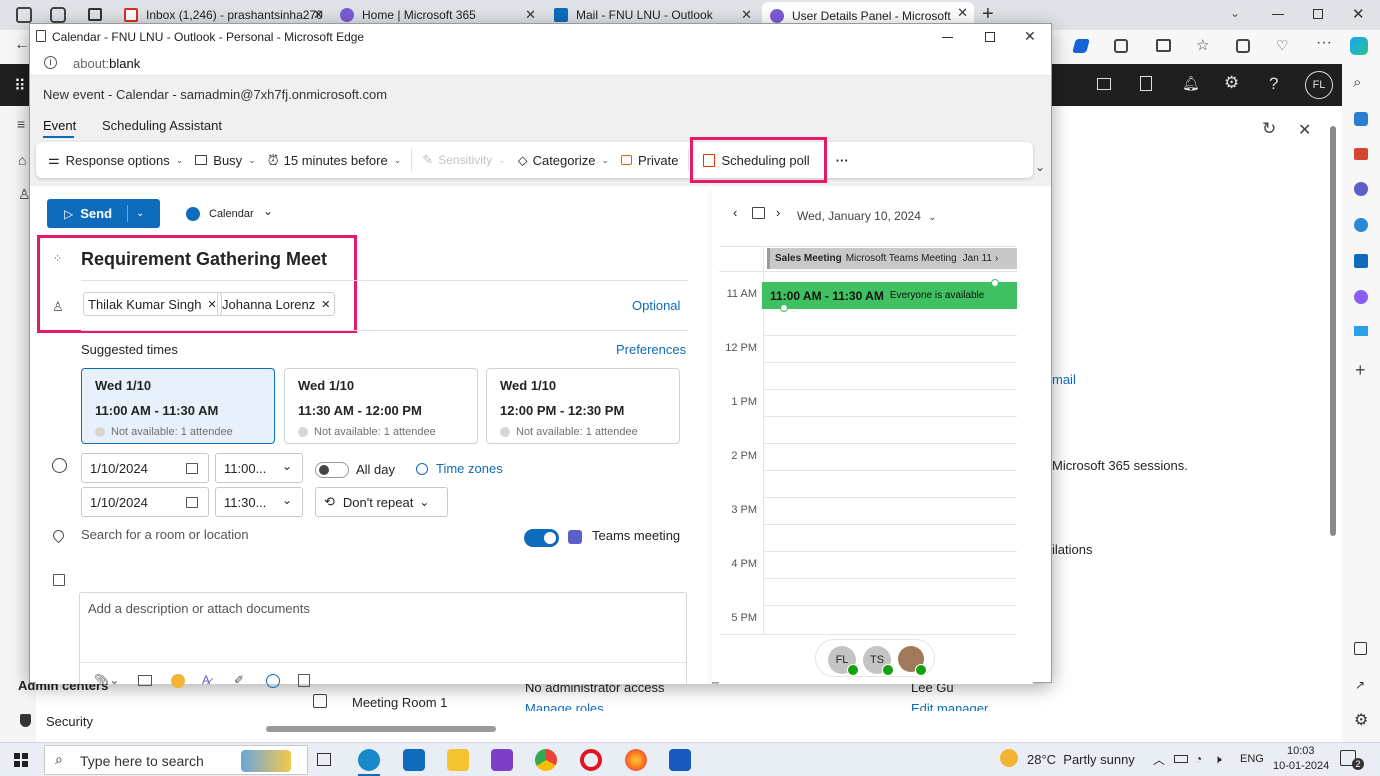  What do you see at coordinates (1282, 45) in the screenshot?
I see `performance-icon: ♡` at bounding box center [1282, 45].